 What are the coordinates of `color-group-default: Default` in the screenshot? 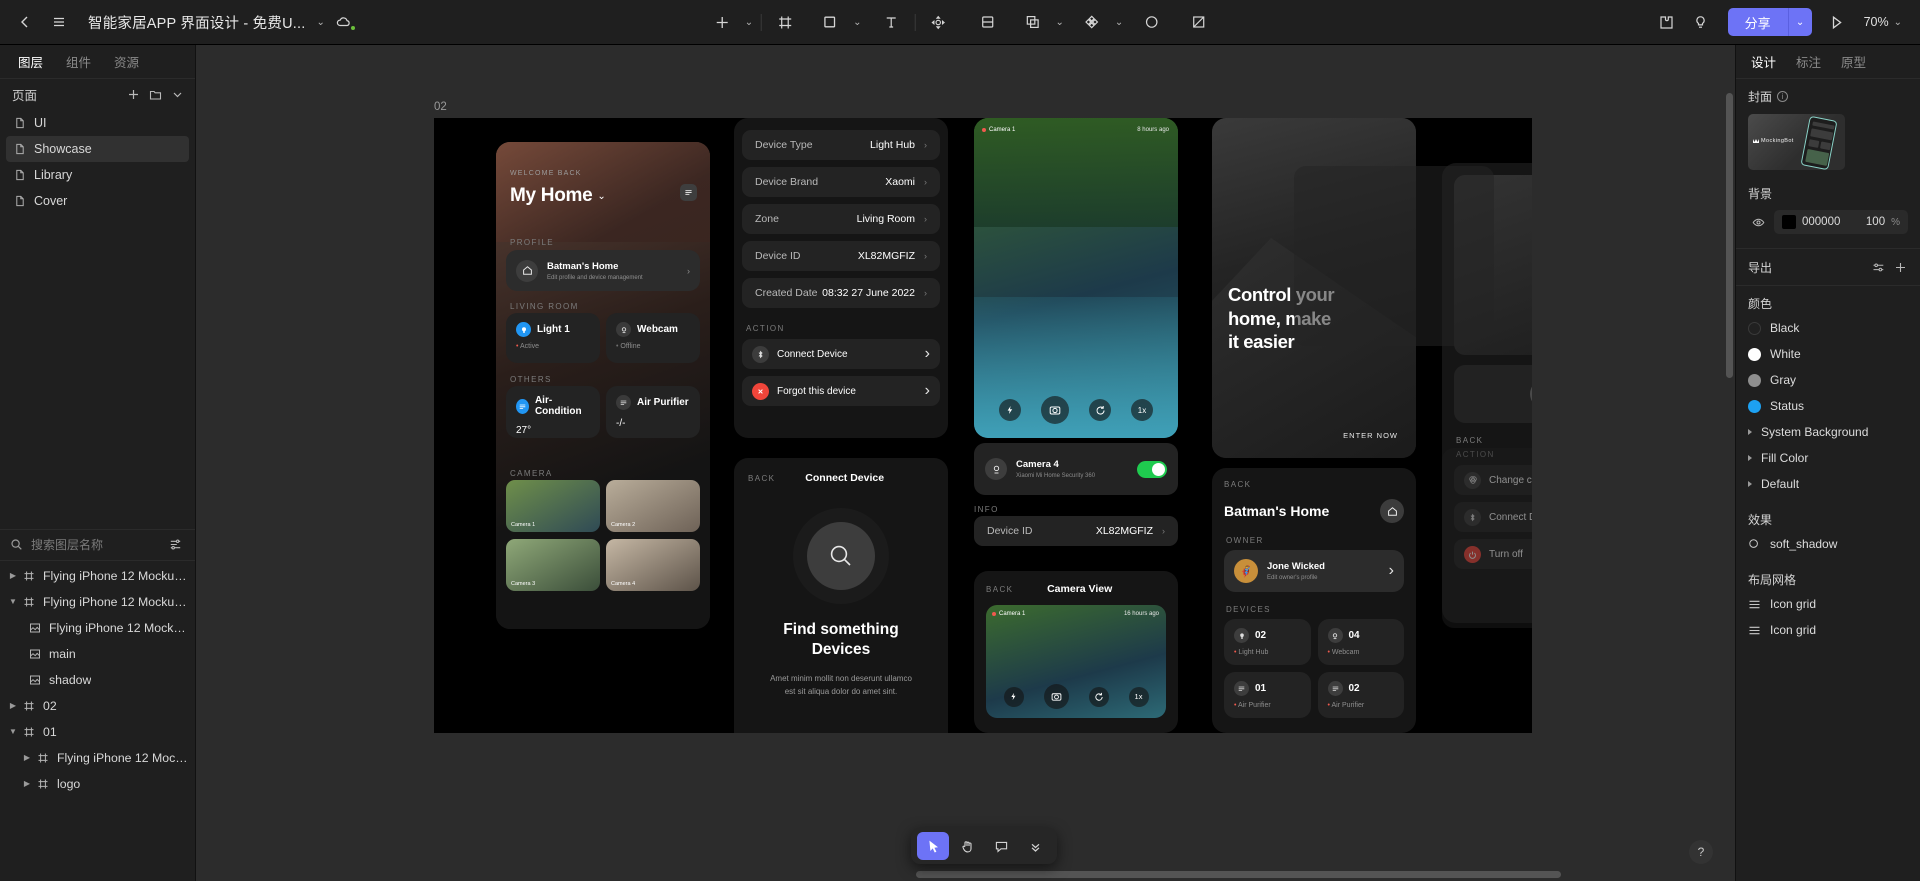 It's located at (1828, 484).